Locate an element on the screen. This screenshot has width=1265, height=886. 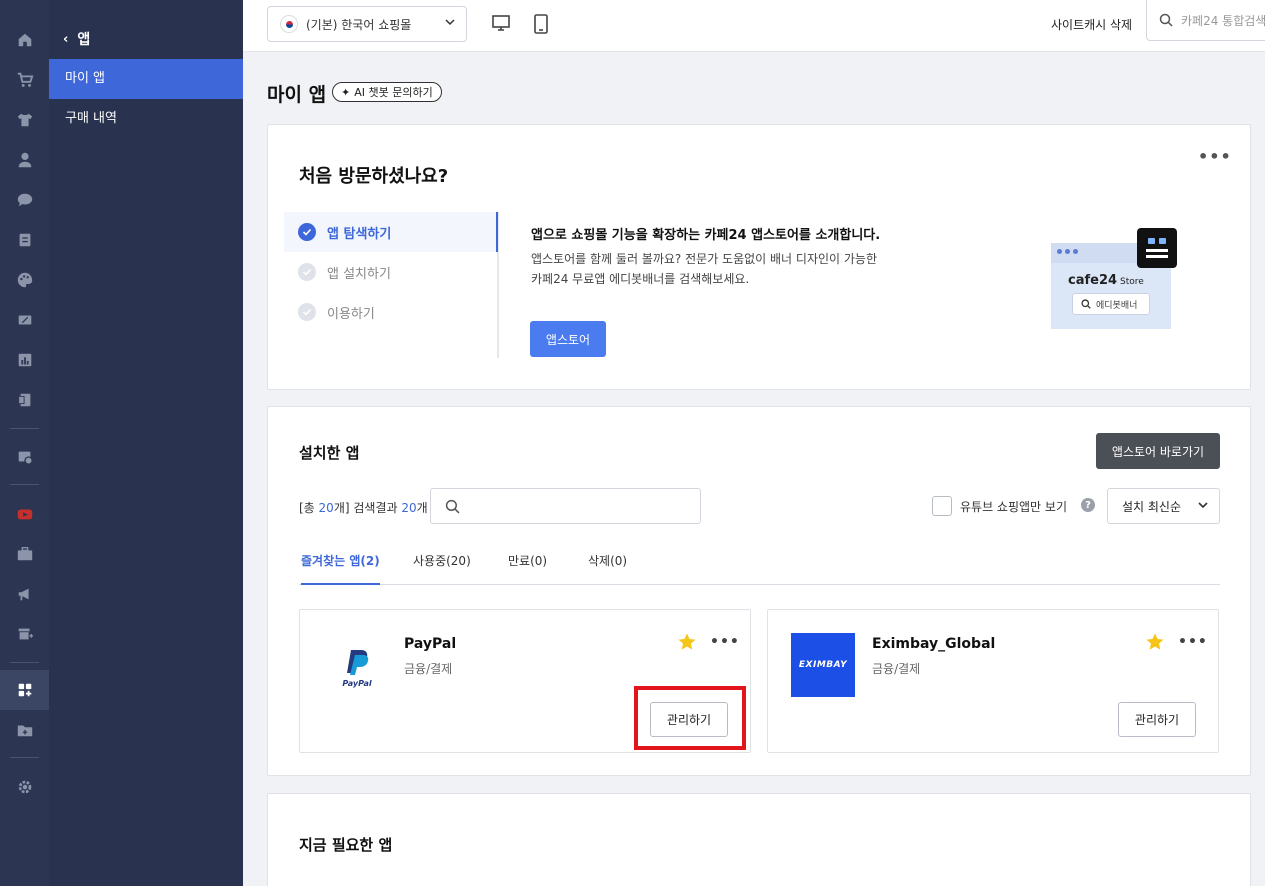
onboarding-steps: 앱 탐색하기 앱 설치하기 이용하기 is located at coordinates (391, 285).